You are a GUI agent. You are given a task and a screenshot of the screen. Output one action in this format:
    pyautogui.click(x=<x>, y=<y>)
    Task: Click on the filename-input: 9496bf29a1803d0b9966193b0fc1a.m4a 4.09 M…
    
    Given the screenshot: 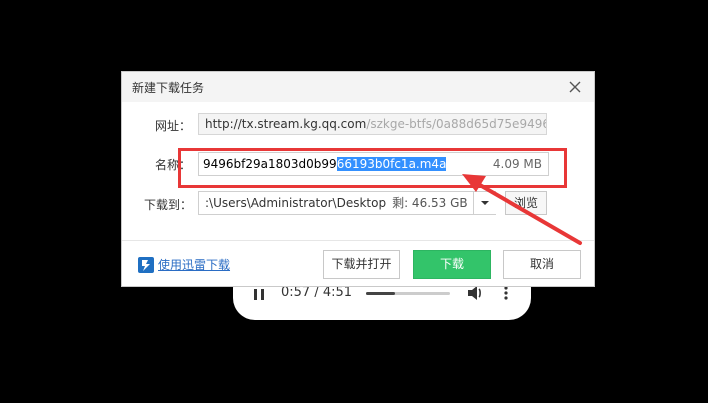 What is the action you would take?
    pyautogui.click(x=373, y=164)
    